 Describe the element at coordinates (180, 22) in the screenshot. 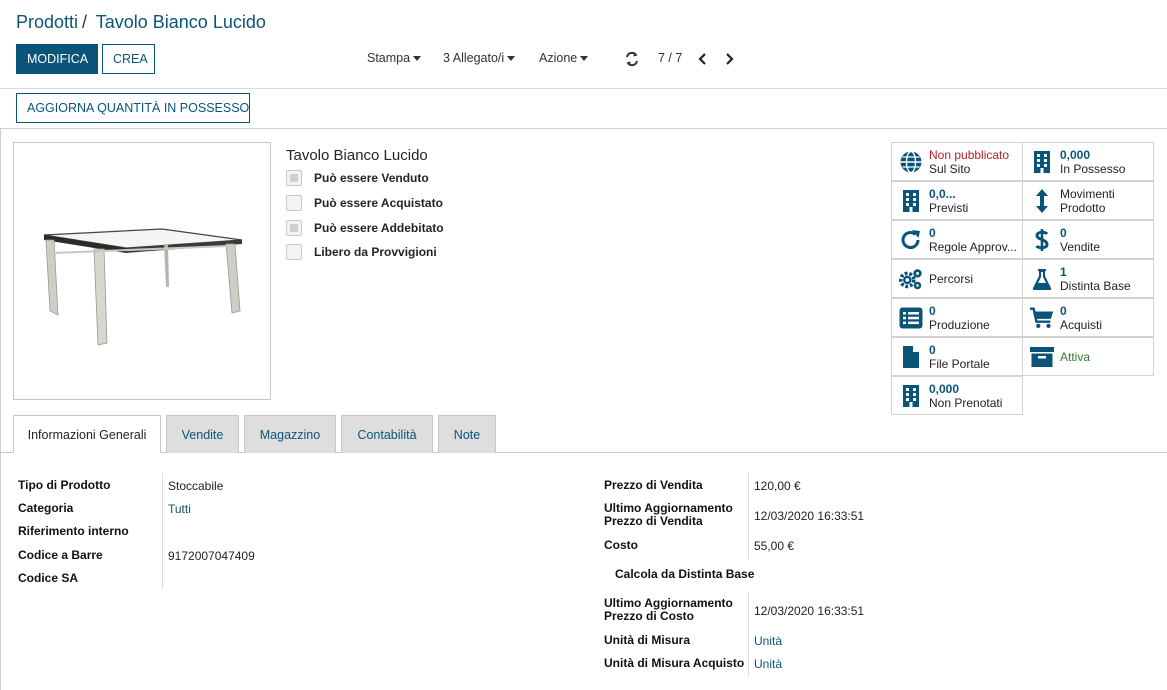

I see `breadcrumb-current: Tavolo Bianco Lucido` at that location.